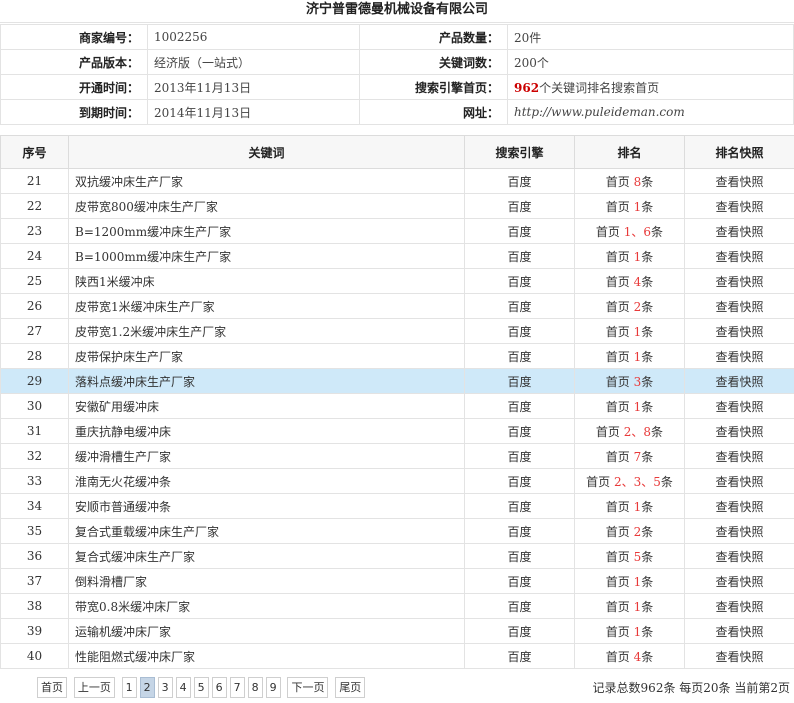 Image resolution: width=794 pixels, height=703 pixels. What do you see at coordinates (129, 687) in the screenshot?
I see `page-button-1: 1` at bounding box center [129, 687].